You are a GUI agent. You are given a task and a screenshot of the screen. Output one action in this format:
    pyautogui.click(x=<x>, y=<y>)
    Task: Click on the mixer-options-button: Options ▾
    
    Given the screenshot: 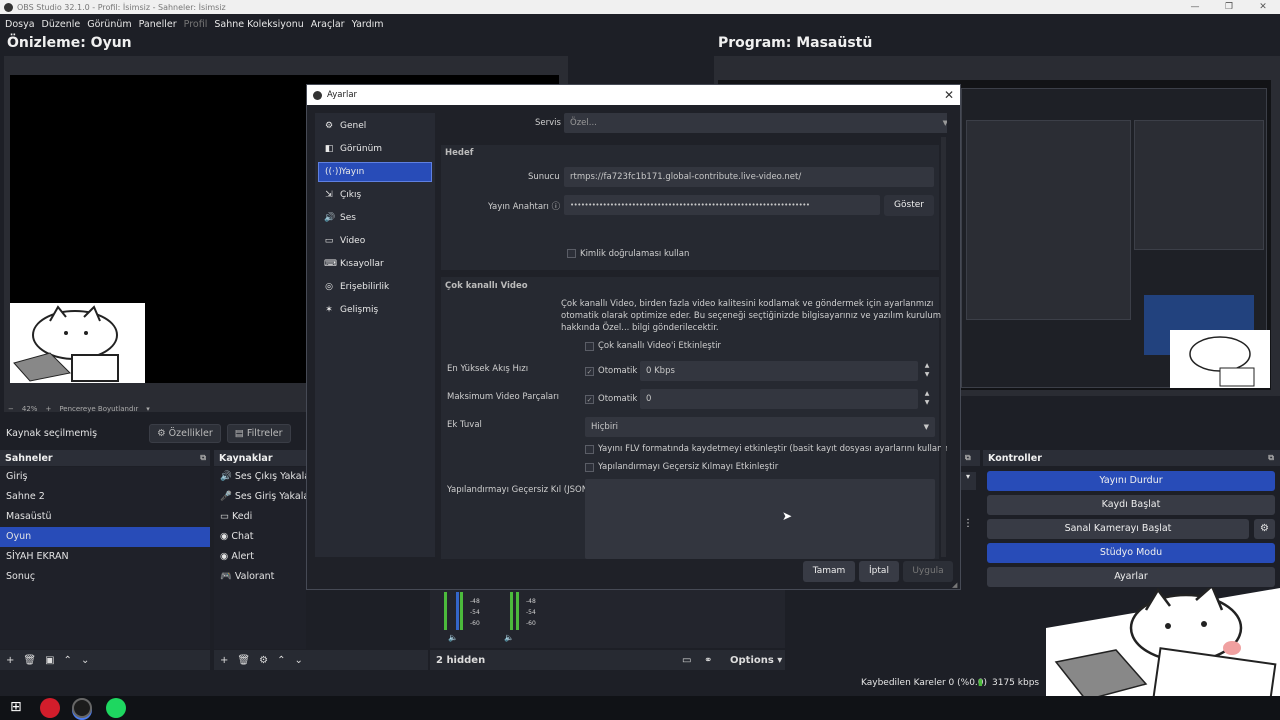 What is the action you would take?
    pyautogui.click(x=756, y=660)
    